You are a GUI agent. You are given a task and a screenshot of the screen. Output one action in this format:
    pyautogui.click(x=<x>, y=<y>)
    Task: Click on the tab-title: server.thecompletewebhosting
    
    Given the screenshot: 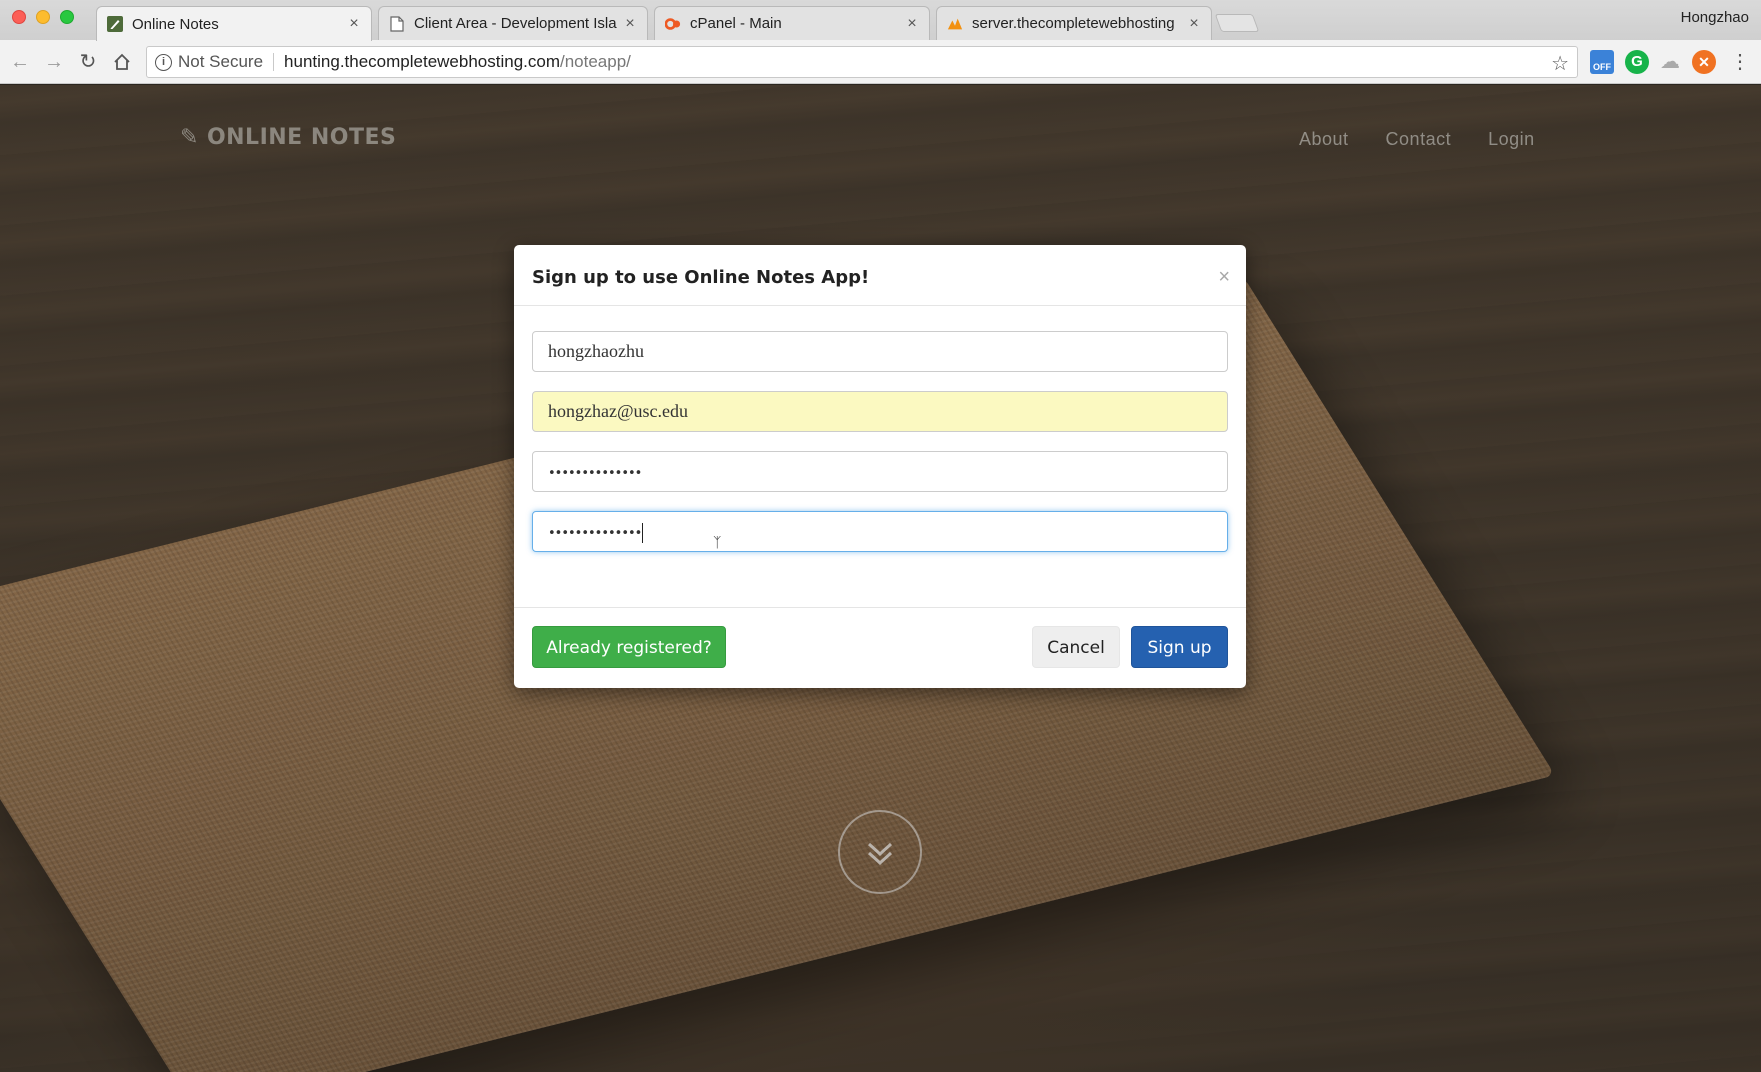 What is the action you would take?
    pyautogui.click(x=1073, y=23)
    